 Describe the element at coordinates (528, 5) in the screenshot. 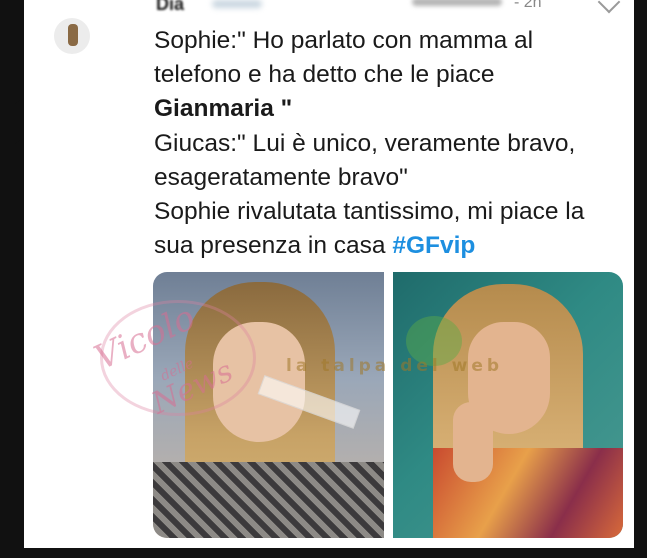

I see `tweet-time: - 2h` at that location.